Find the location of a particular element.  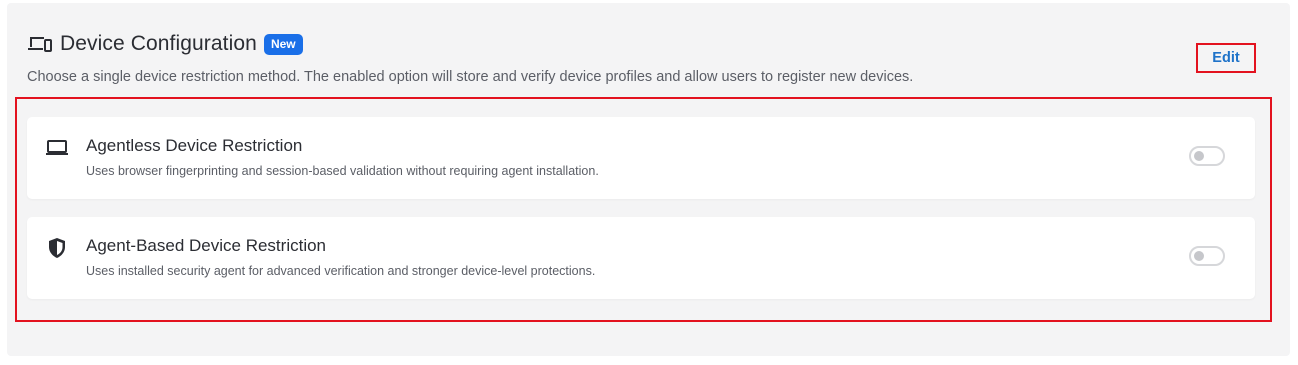

option-title: Agent-Based Device Restriction is located at coordinates (206, 245).